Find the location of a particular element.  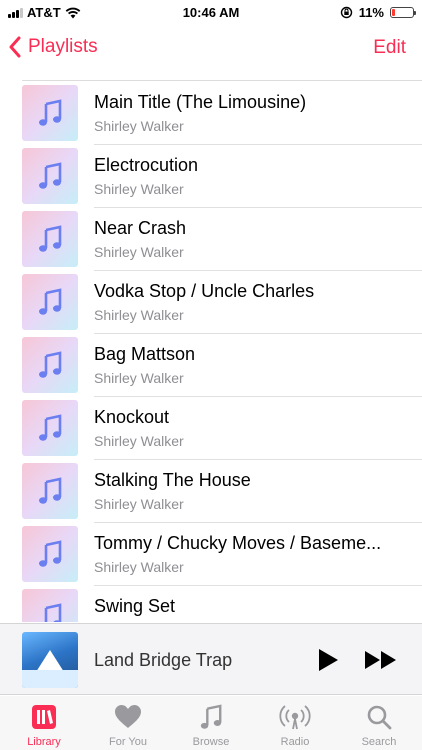

tab-search: Search is located at coordinates (379, 725).